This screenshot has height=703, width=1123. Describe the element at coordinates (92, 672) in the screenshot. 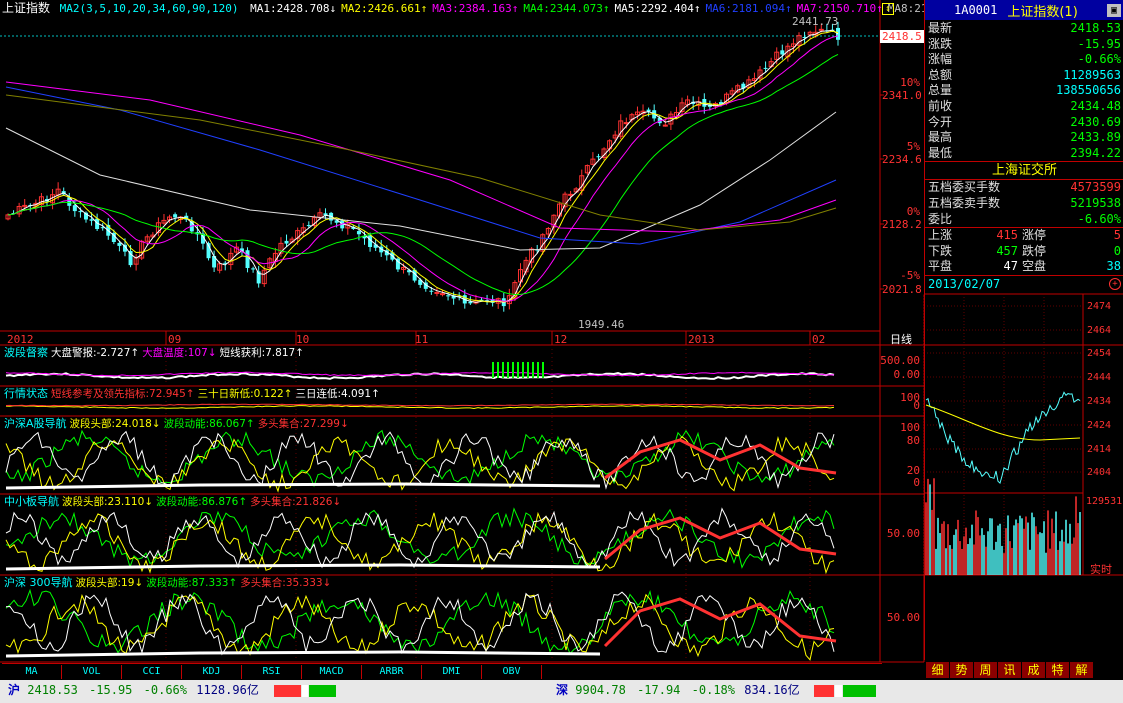

I see `tab-vol: VOL` at that location.